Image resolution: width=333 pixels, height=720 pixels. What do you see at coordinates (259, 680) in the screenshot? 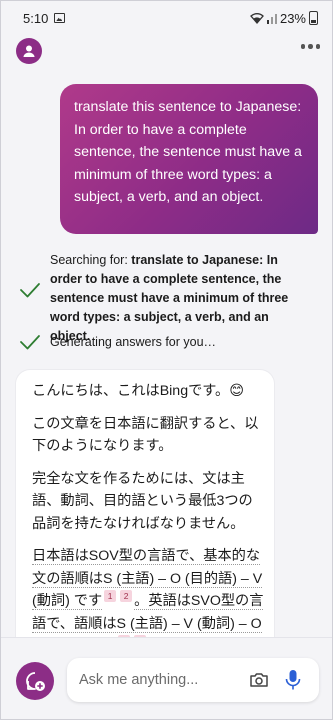
I see `camera-icon` at bounding box center [259, 680].